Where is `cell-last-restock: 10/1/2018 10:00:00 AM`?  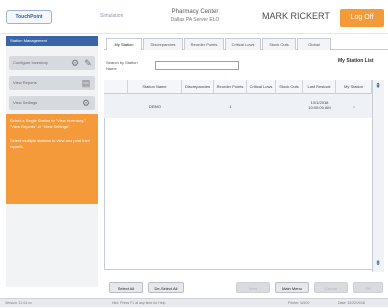 cell-last-restock: 10/1/2018 10:00:00 AM is located at coordinates (319, 105).